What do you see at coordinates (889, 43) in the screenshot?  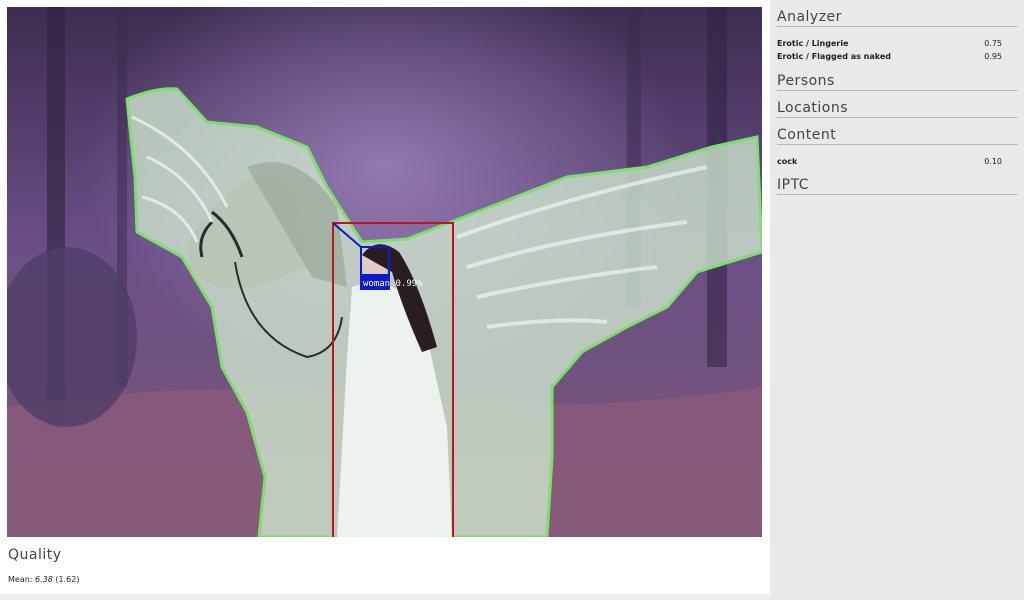 I see `analyzer-row: Erotic / Lingerie 0.75` at bounding box center [889, 43].